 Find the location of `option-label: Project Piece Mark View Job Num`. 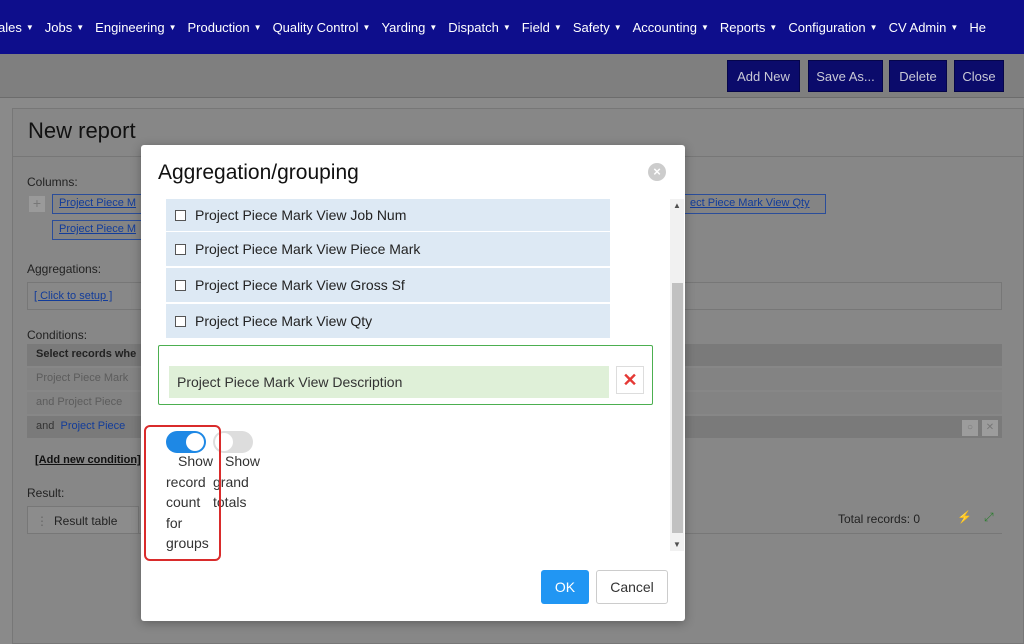

option-label: Project Piece Mark View Job Num is located at coordinates (301, 215).